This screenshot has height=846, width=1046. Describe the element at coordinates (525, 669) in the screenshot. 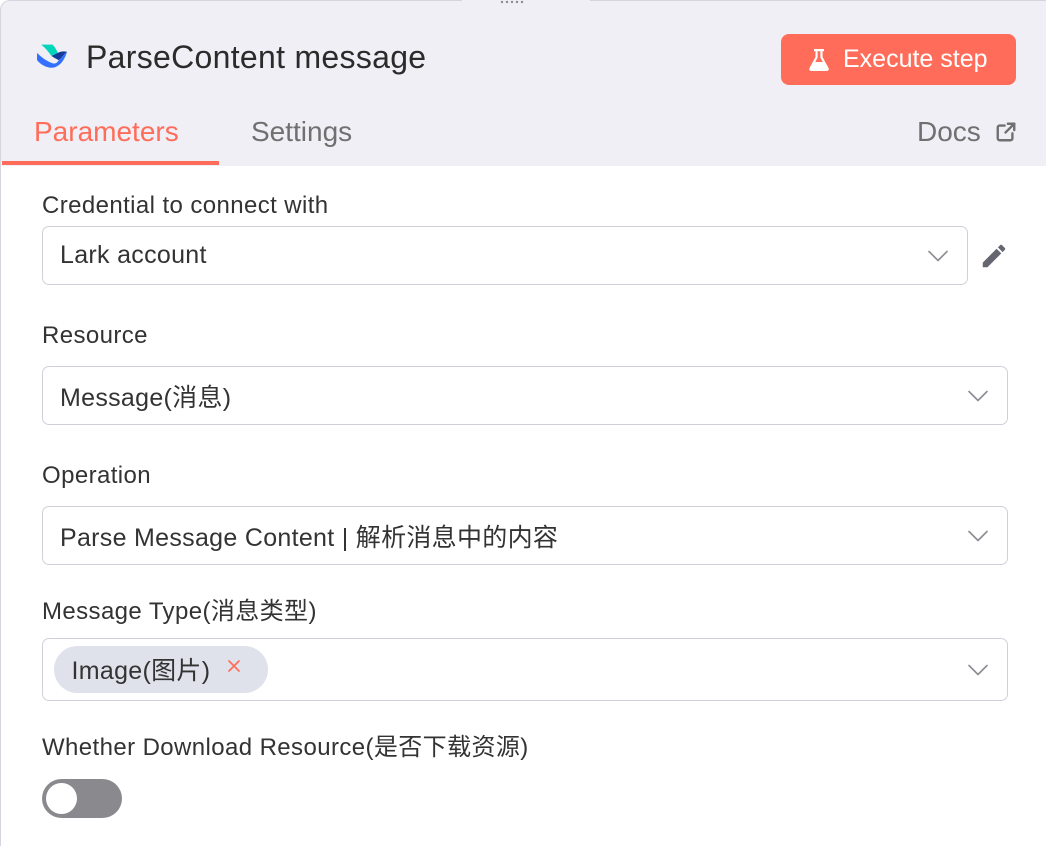

I see `message-type-multiselect: Image(图片)` at that location.